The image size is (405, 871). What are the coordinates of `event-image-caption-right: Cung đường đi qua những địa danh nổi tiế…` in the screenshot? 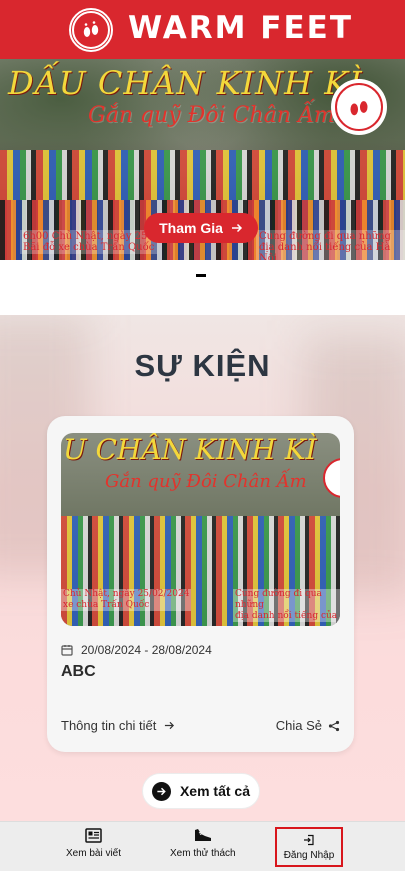 It's located at (286, 605).